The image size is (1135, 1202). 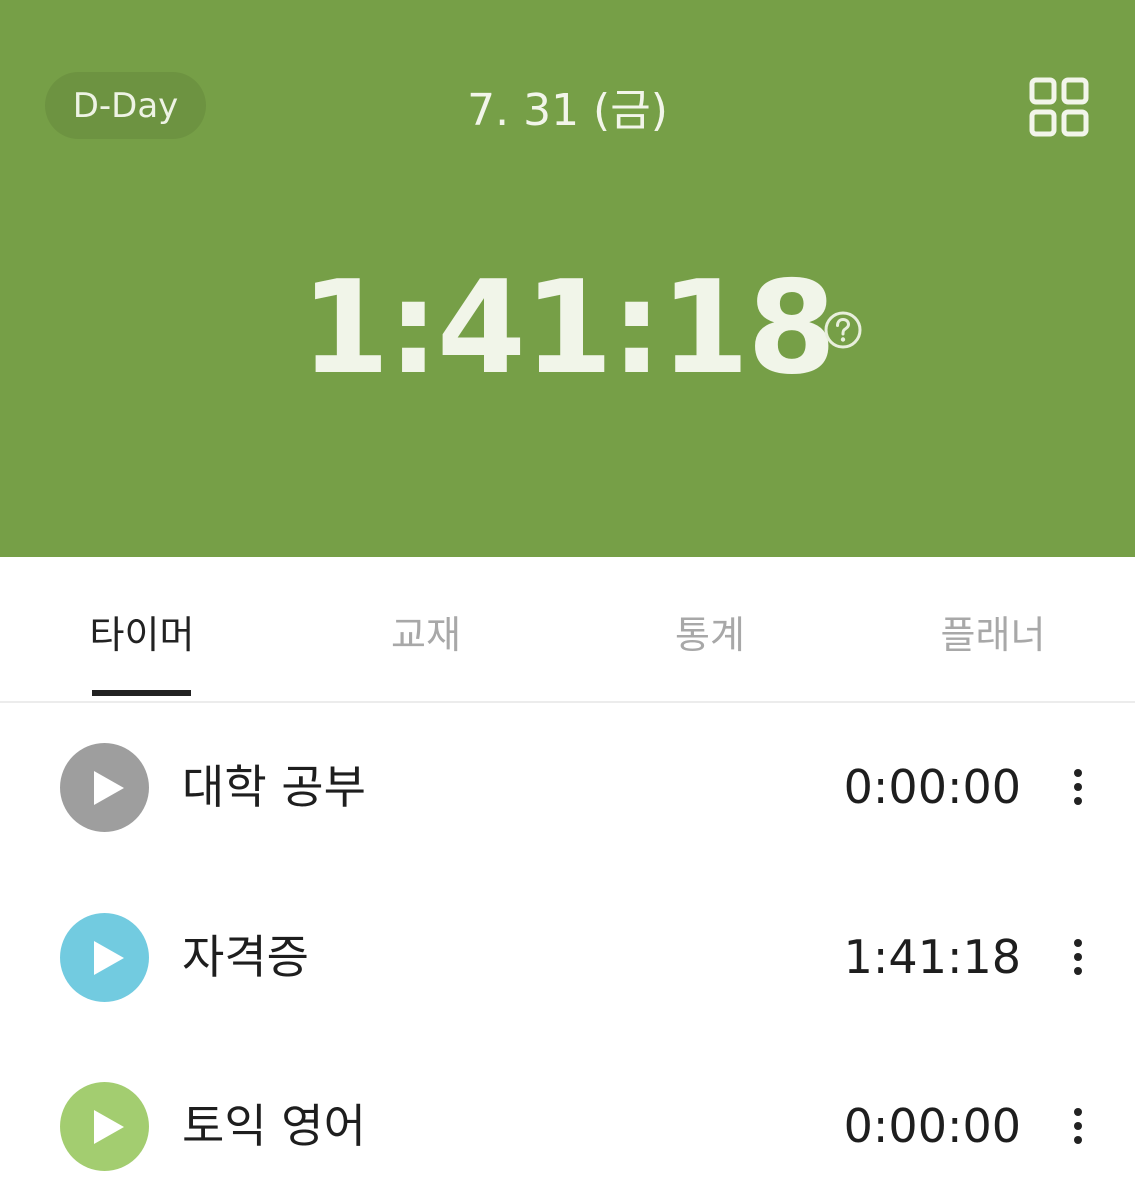 I want to click on grid-icon, so click(x=1059, y=107).